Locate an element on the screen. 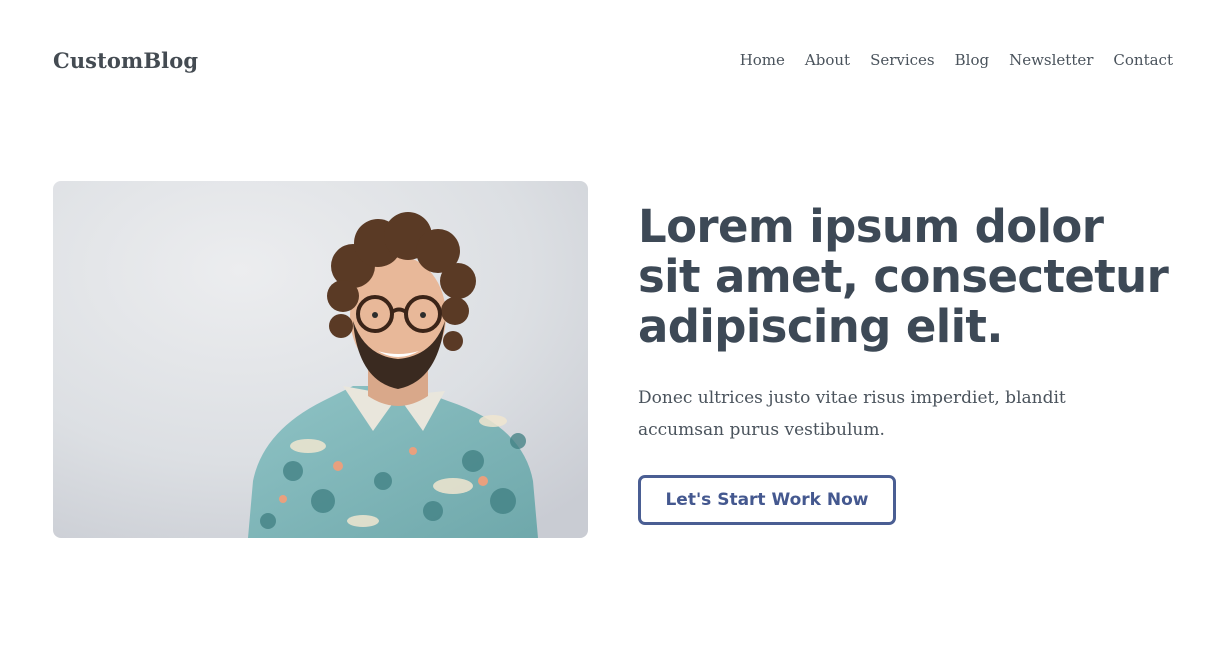  start-work-button: Let's Start Work Now is located at coordinates (767, 500).